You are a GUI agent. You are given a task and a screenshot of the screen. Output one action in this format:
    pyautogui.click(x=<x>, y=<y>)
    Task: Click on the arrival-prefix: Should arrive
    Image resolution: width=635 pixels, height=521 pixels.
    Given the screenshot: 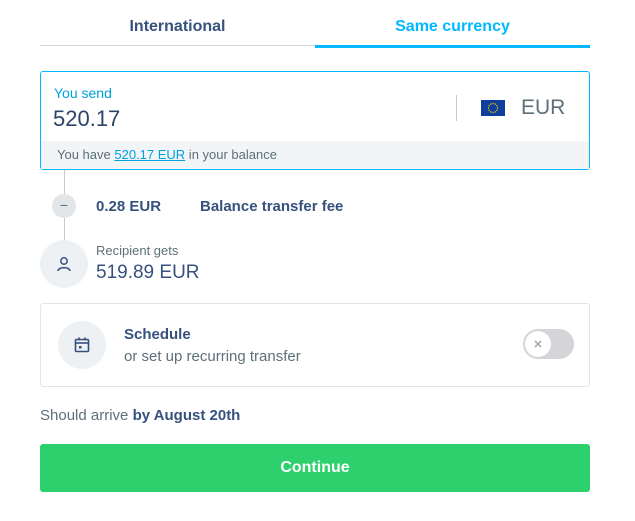 What is the action you would take?
    pyautogui.click(x=86, y=415)
    